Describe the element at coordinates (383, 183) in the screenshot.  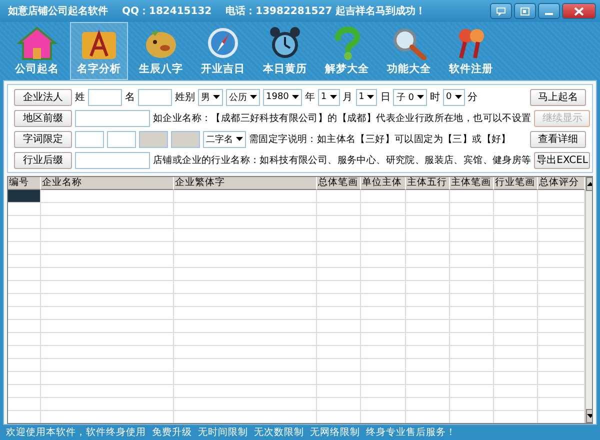
I see `column-header: 单位主体` at that location.